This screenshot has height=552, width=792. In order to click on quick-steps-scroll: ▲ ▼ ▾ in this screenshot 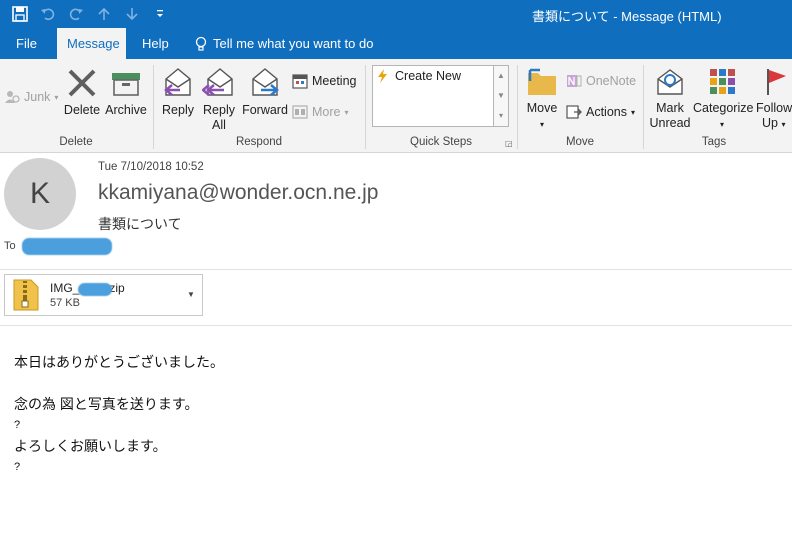, I will do `click(501, 96)`.